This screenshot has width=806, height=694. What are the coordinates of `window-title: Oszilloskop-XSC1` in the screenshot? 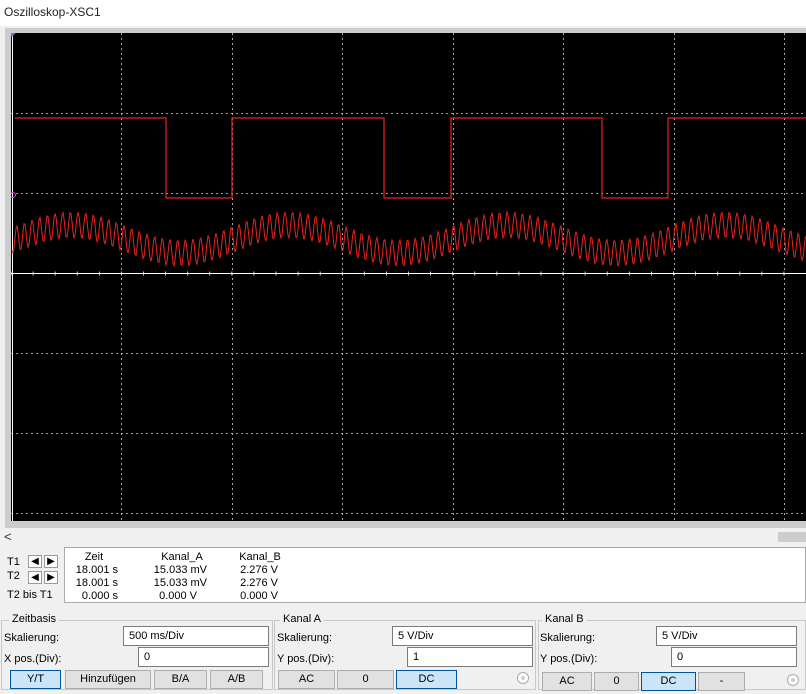 It's located at (52, 12).